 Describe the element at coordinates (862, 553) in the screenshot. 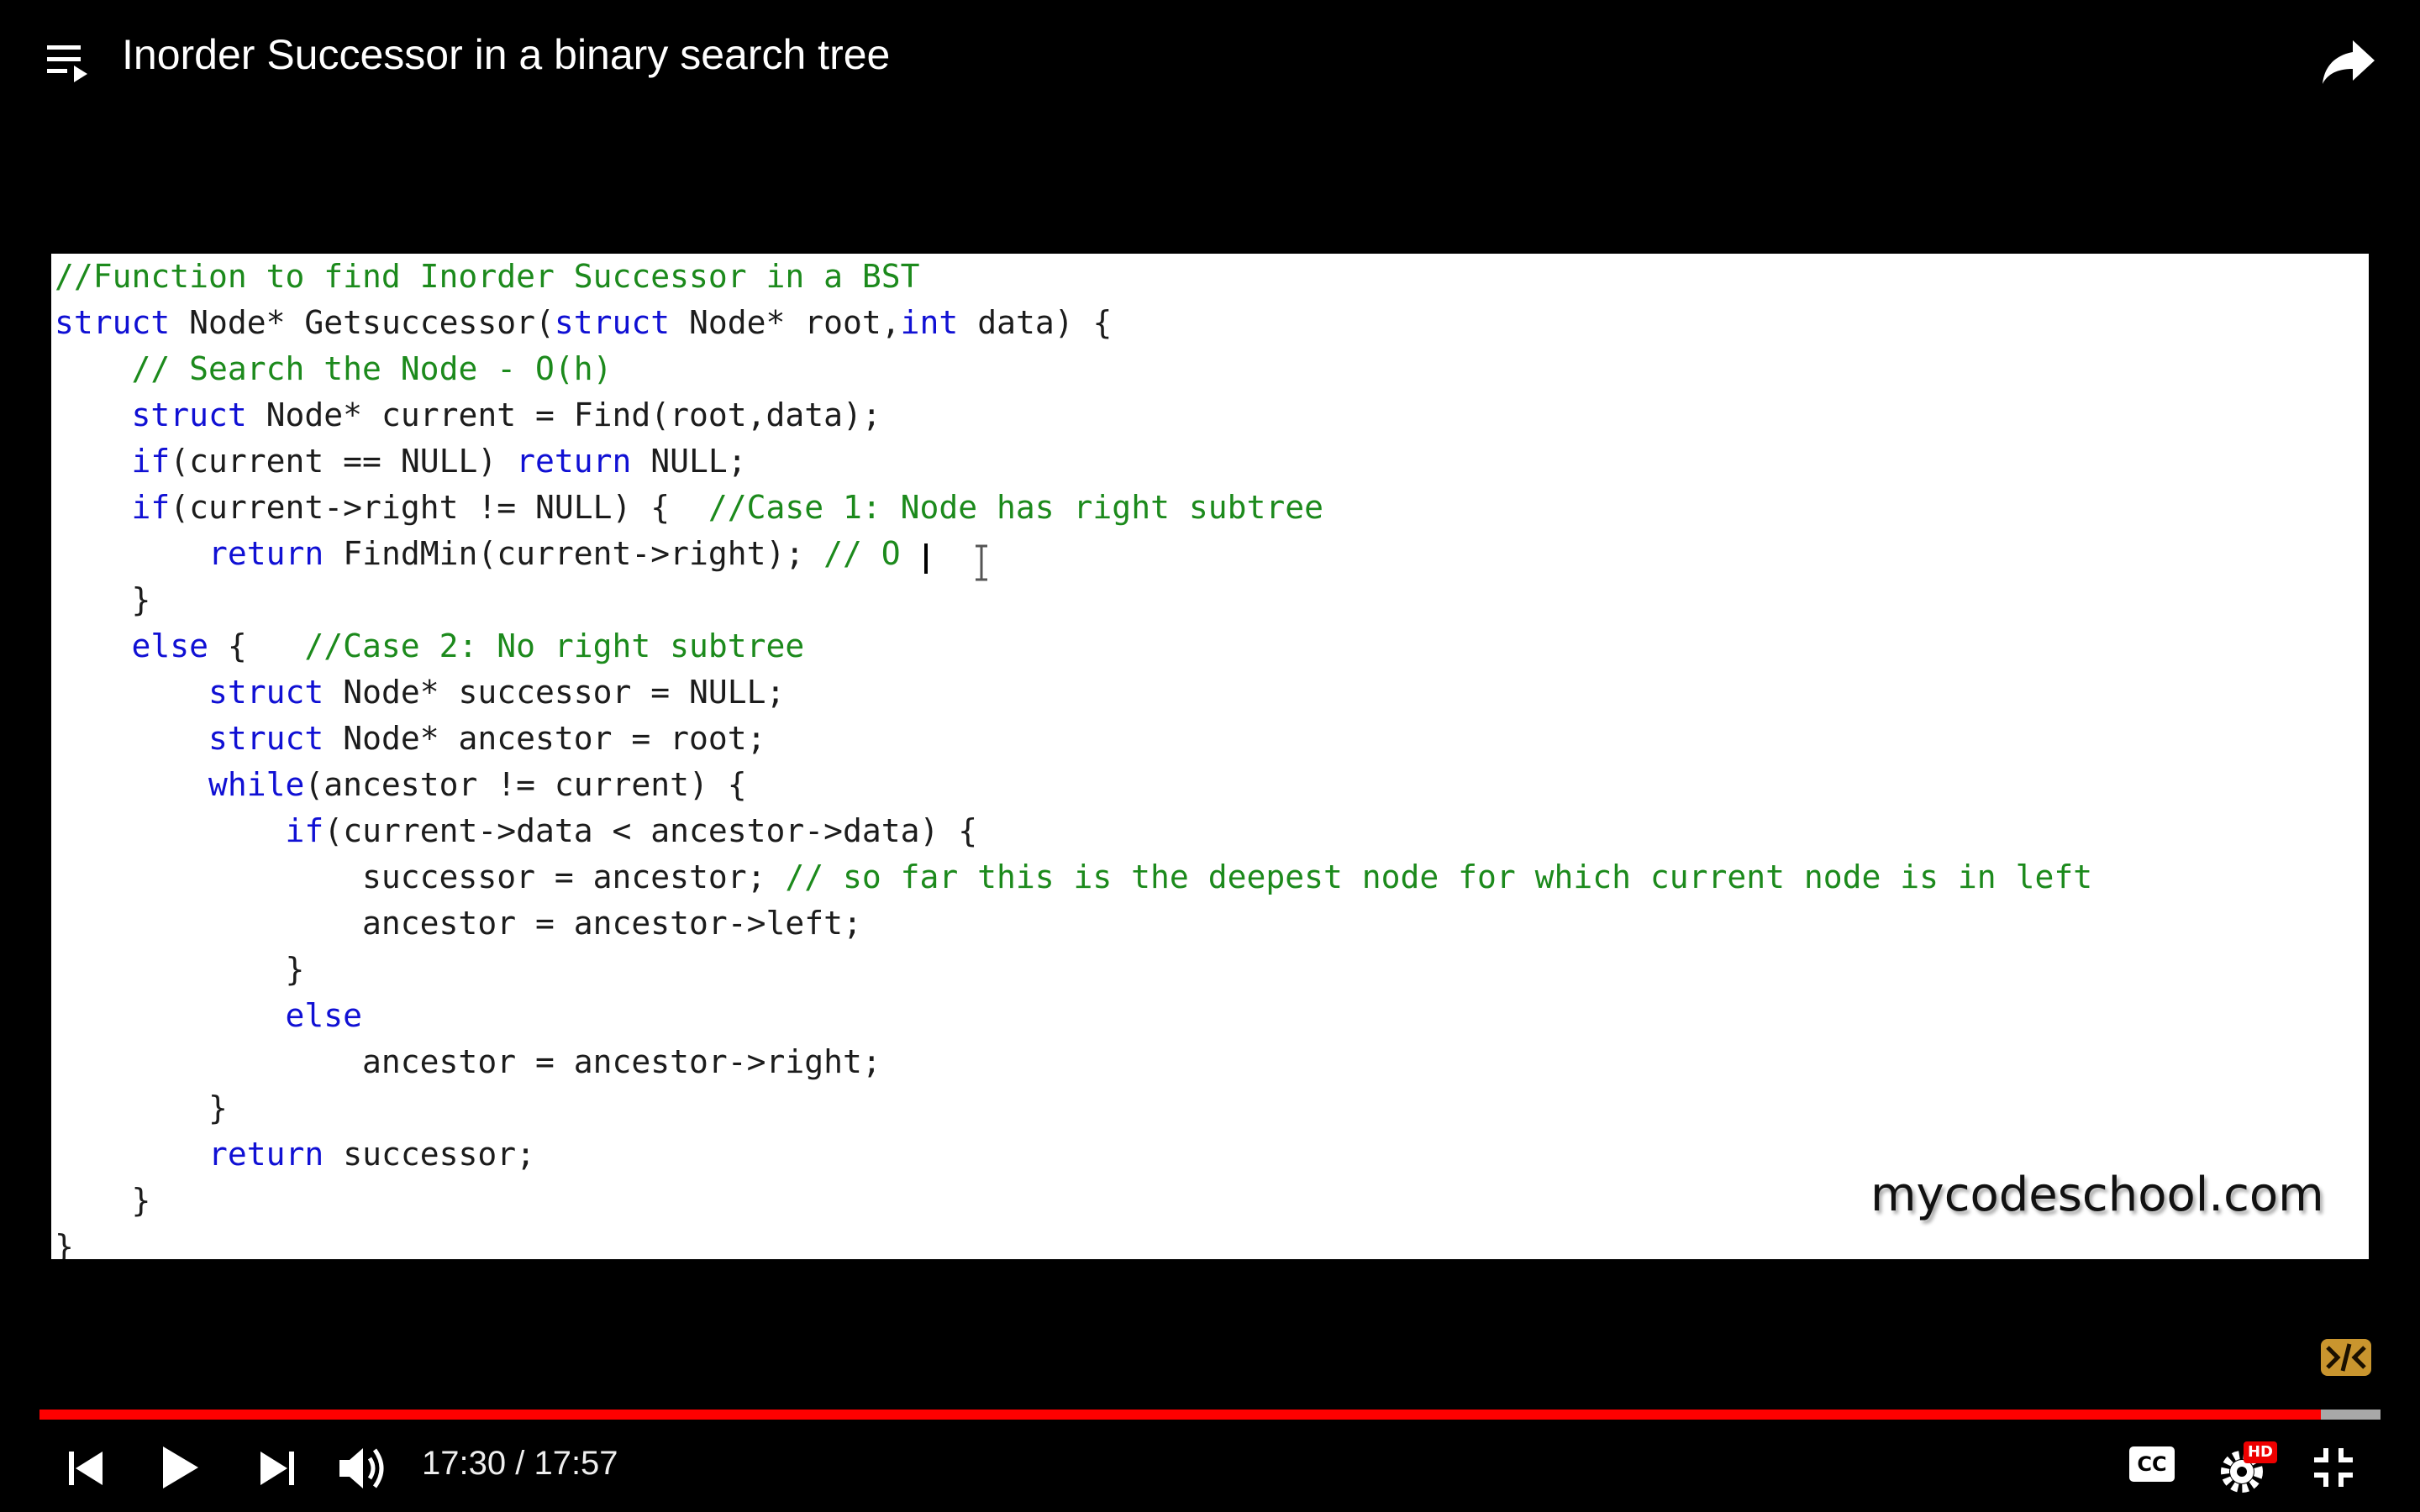

I see `code-comment: // O` at that location.